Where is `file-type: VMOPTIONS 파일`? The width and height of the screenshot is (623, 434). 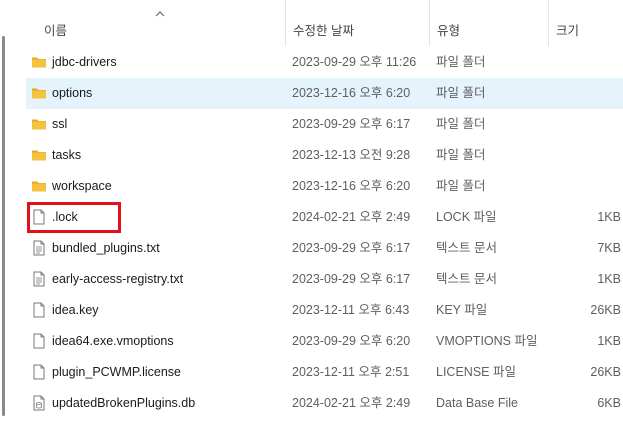
file-type: VMOPTIONS 파일 is located at coordinates (487, 341).